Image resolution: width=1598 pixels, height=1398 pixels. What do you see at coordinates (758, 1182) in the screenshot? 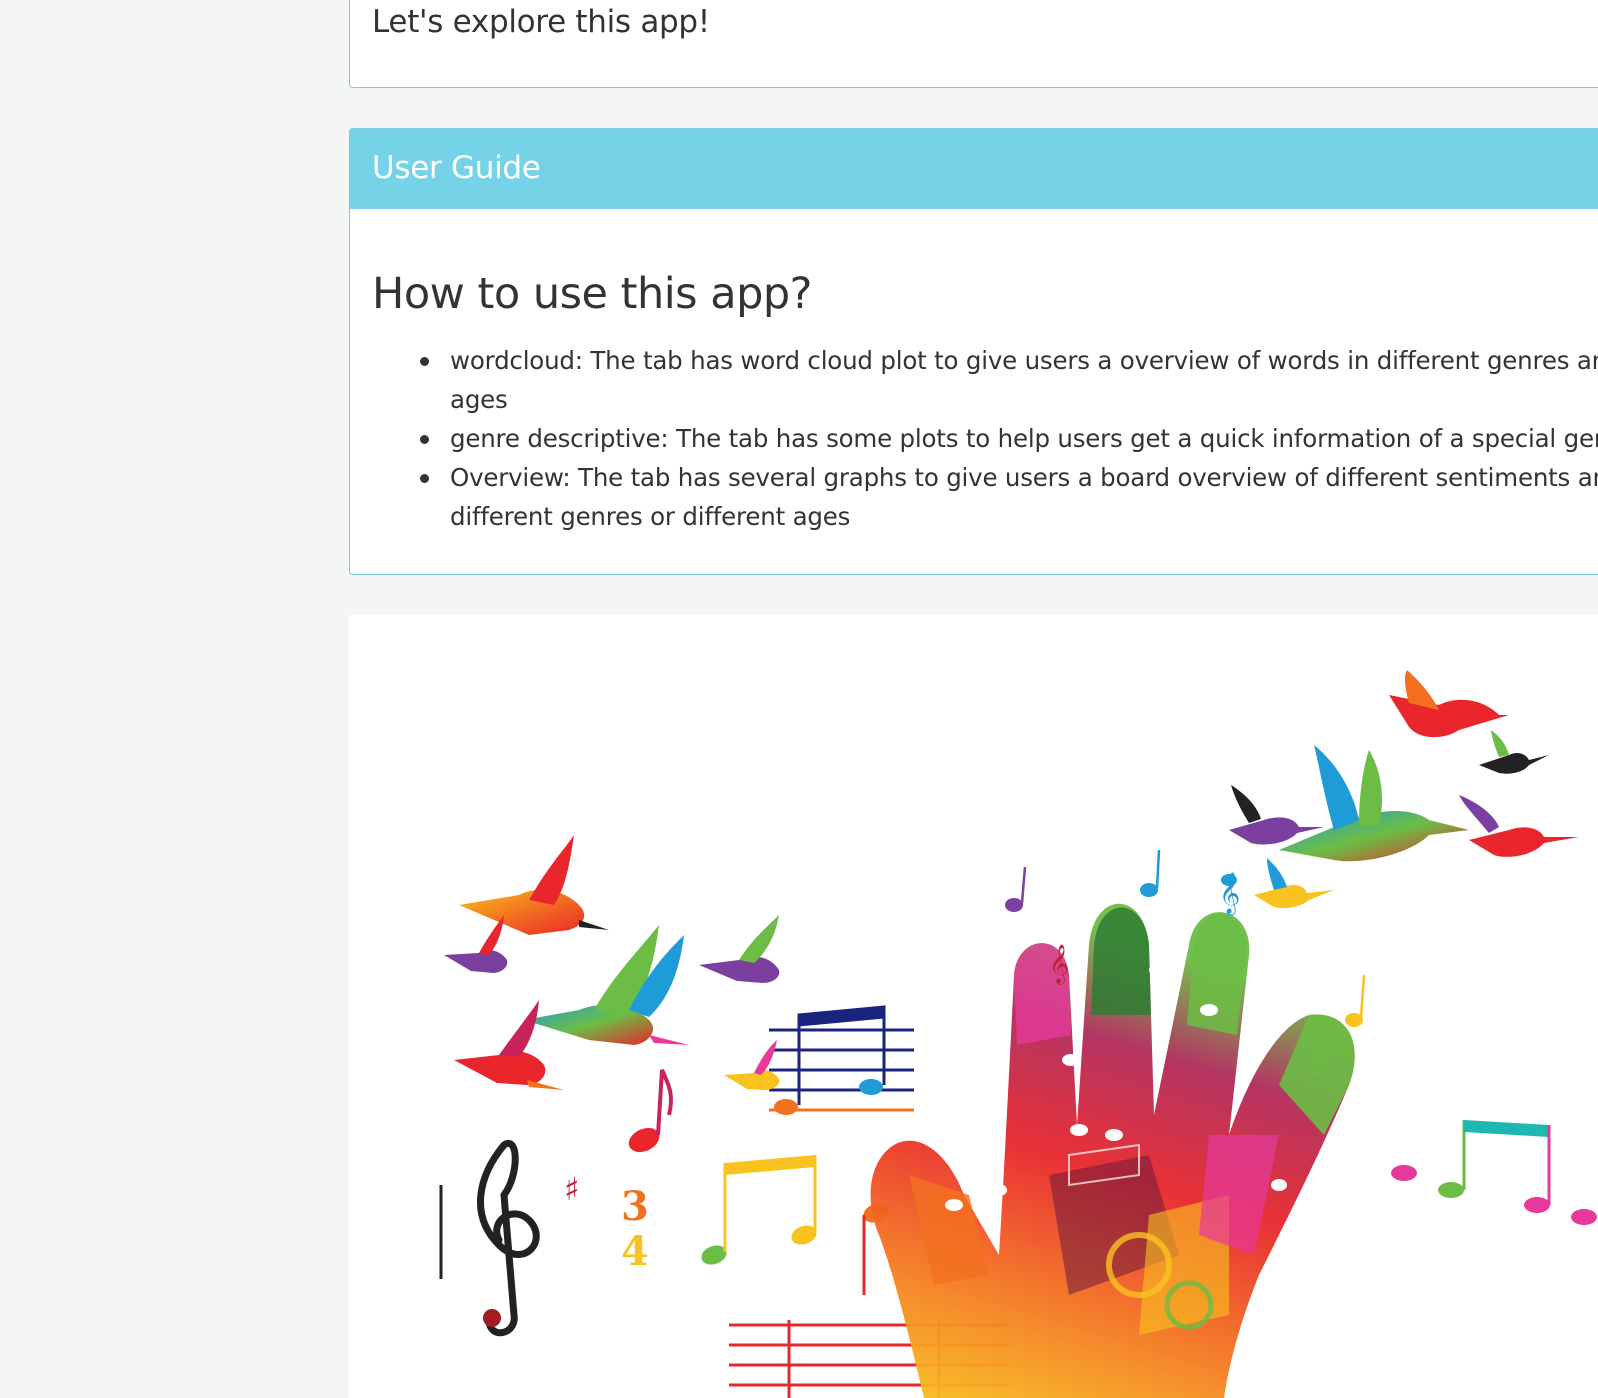
I see `left-notes` at bounding box center [758, 1182].